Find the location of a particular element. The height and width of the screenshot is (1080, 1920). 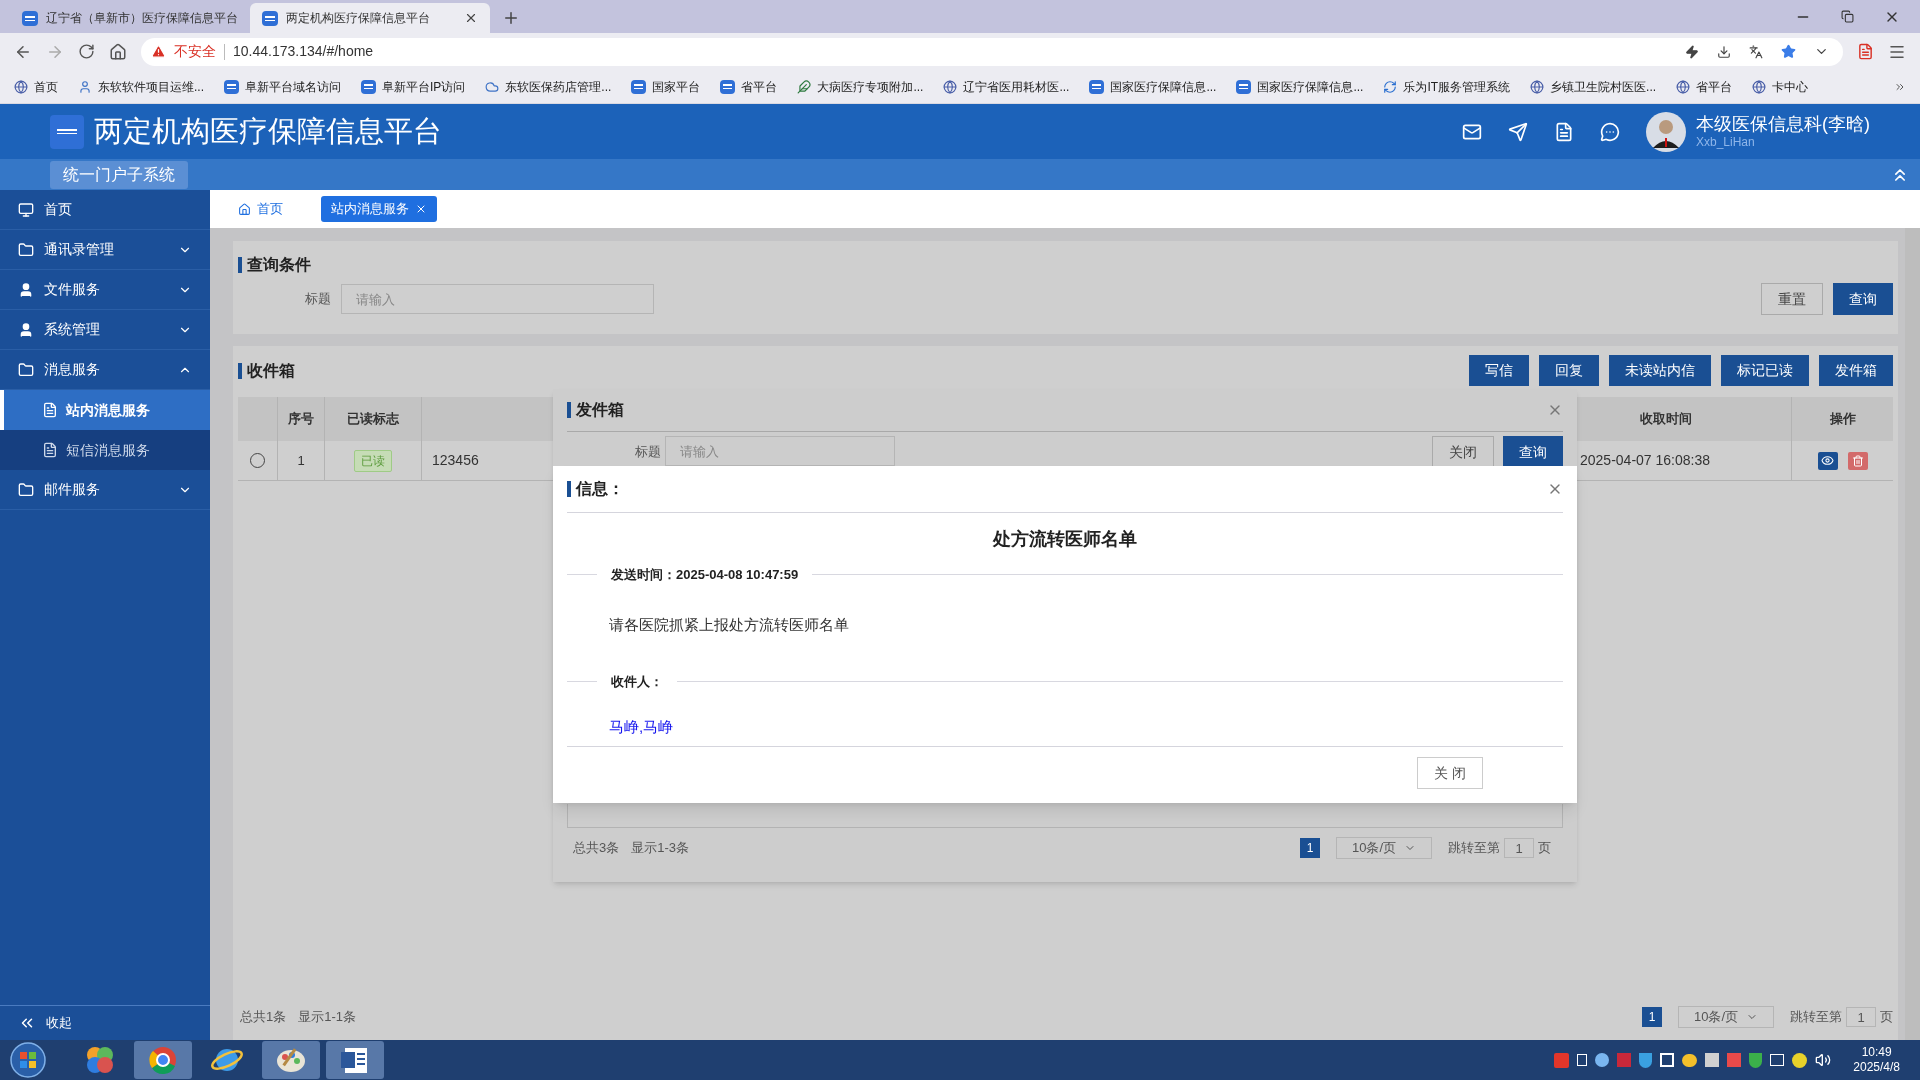

message-body: 请各医院抓紧上报处方流转医师名单 is located at coordinates (729, 624).